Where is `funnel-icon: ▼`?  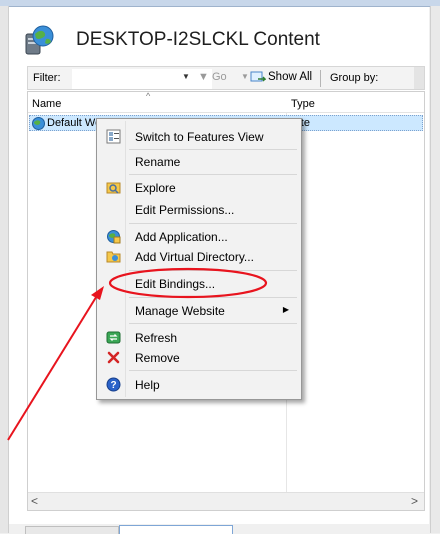
funnel-icon: ▼ is located at coordinates (203, 77).